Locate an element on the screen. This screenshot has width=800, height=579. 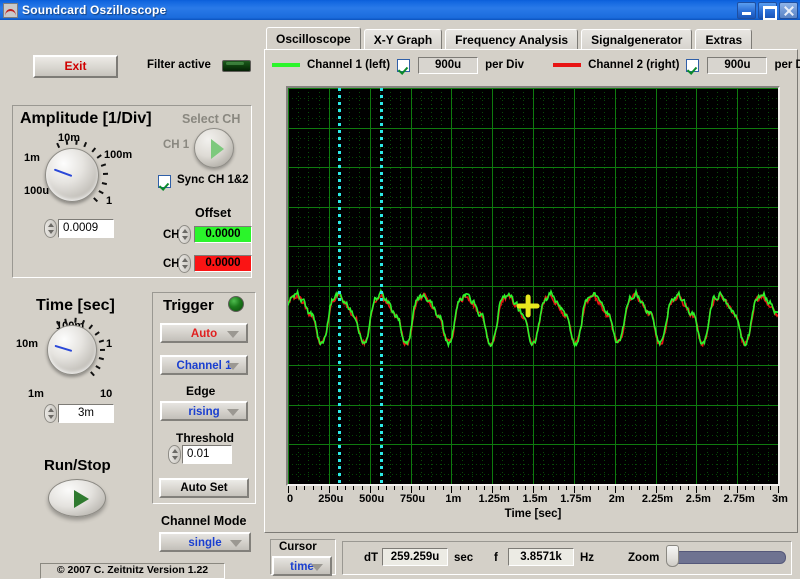
trigger-title: Trigger is located at coordinates (188, 305).